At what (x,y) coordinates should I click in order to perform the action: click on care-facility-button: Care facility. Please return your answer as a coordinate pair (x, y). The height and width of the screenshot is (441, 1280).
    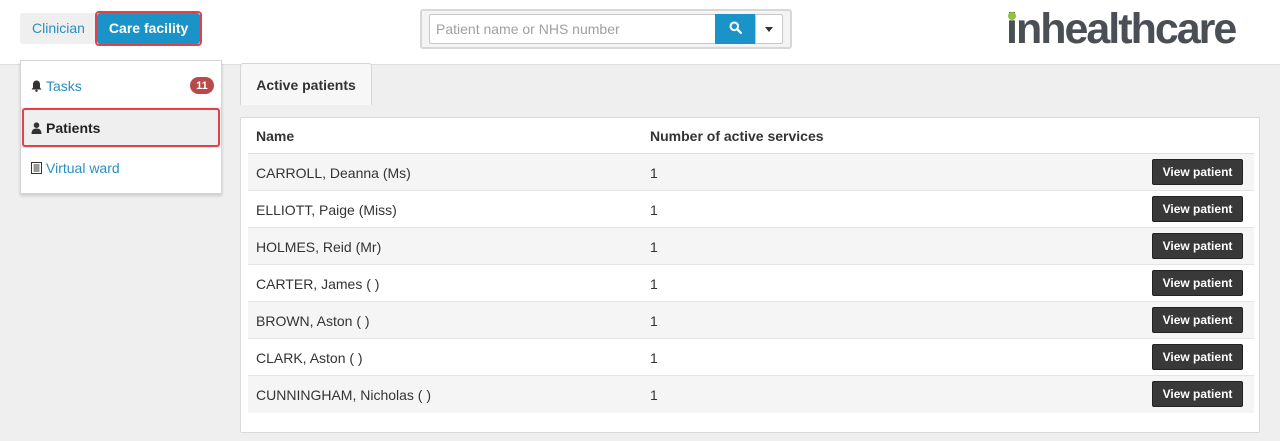
    Looking at the image, I should click on (148, 28).